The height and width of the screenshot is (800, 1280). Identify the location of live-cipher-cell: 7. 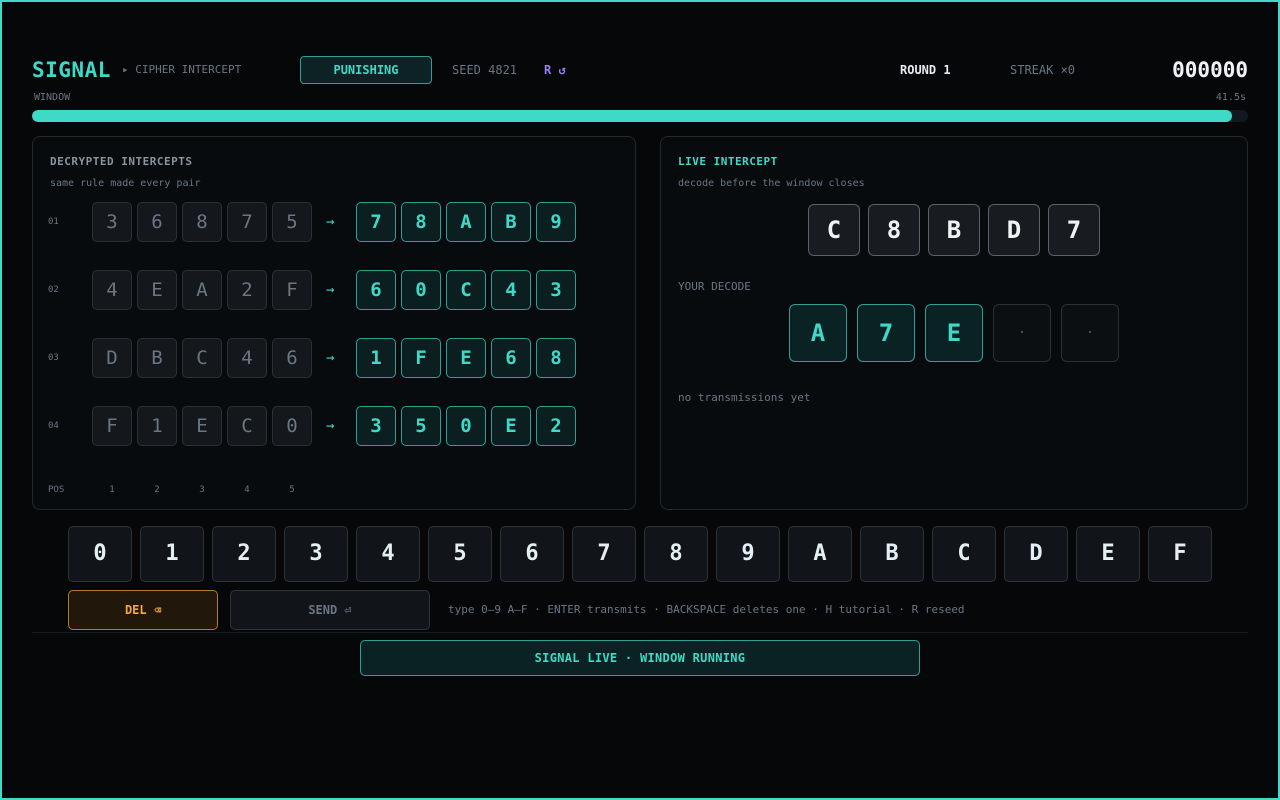
(1074, 230).